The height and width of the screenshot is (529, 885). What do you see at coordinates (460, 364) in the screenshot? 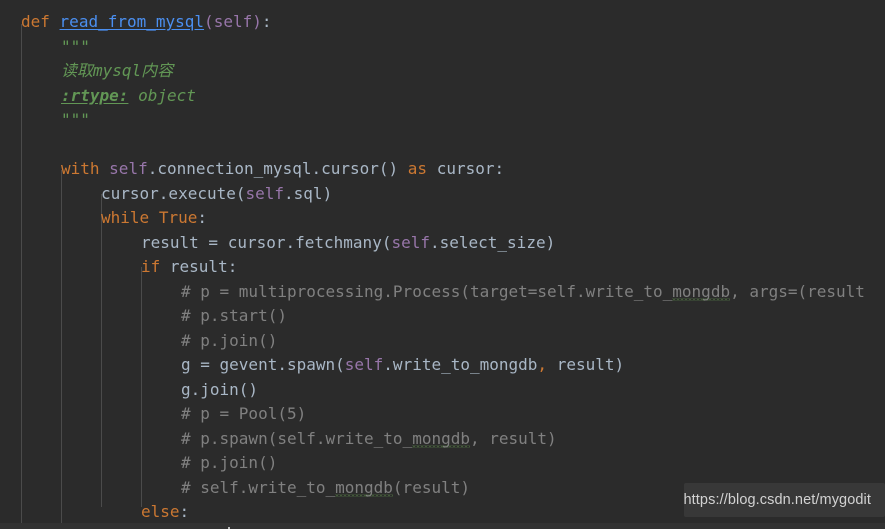
I see `code-token-plain: .write_to_mongdb` at bounding box center [460, 364].